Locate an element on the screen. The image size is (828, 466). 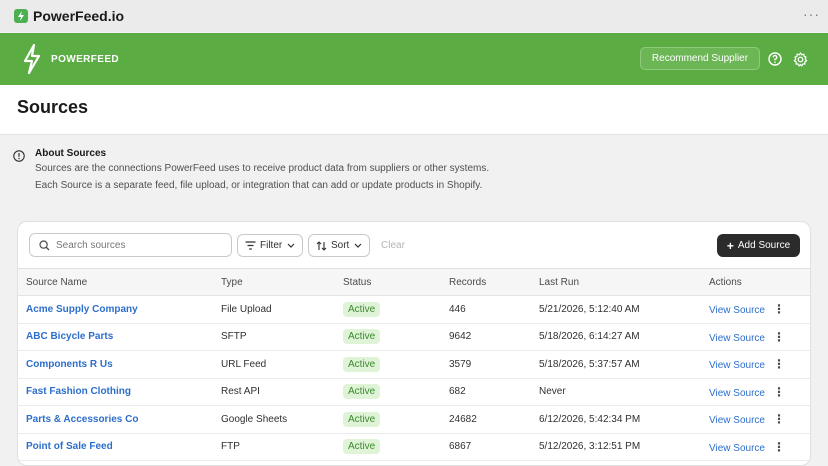
source-name-link: Point of Sale Feed is located at coordinates (69, 446).